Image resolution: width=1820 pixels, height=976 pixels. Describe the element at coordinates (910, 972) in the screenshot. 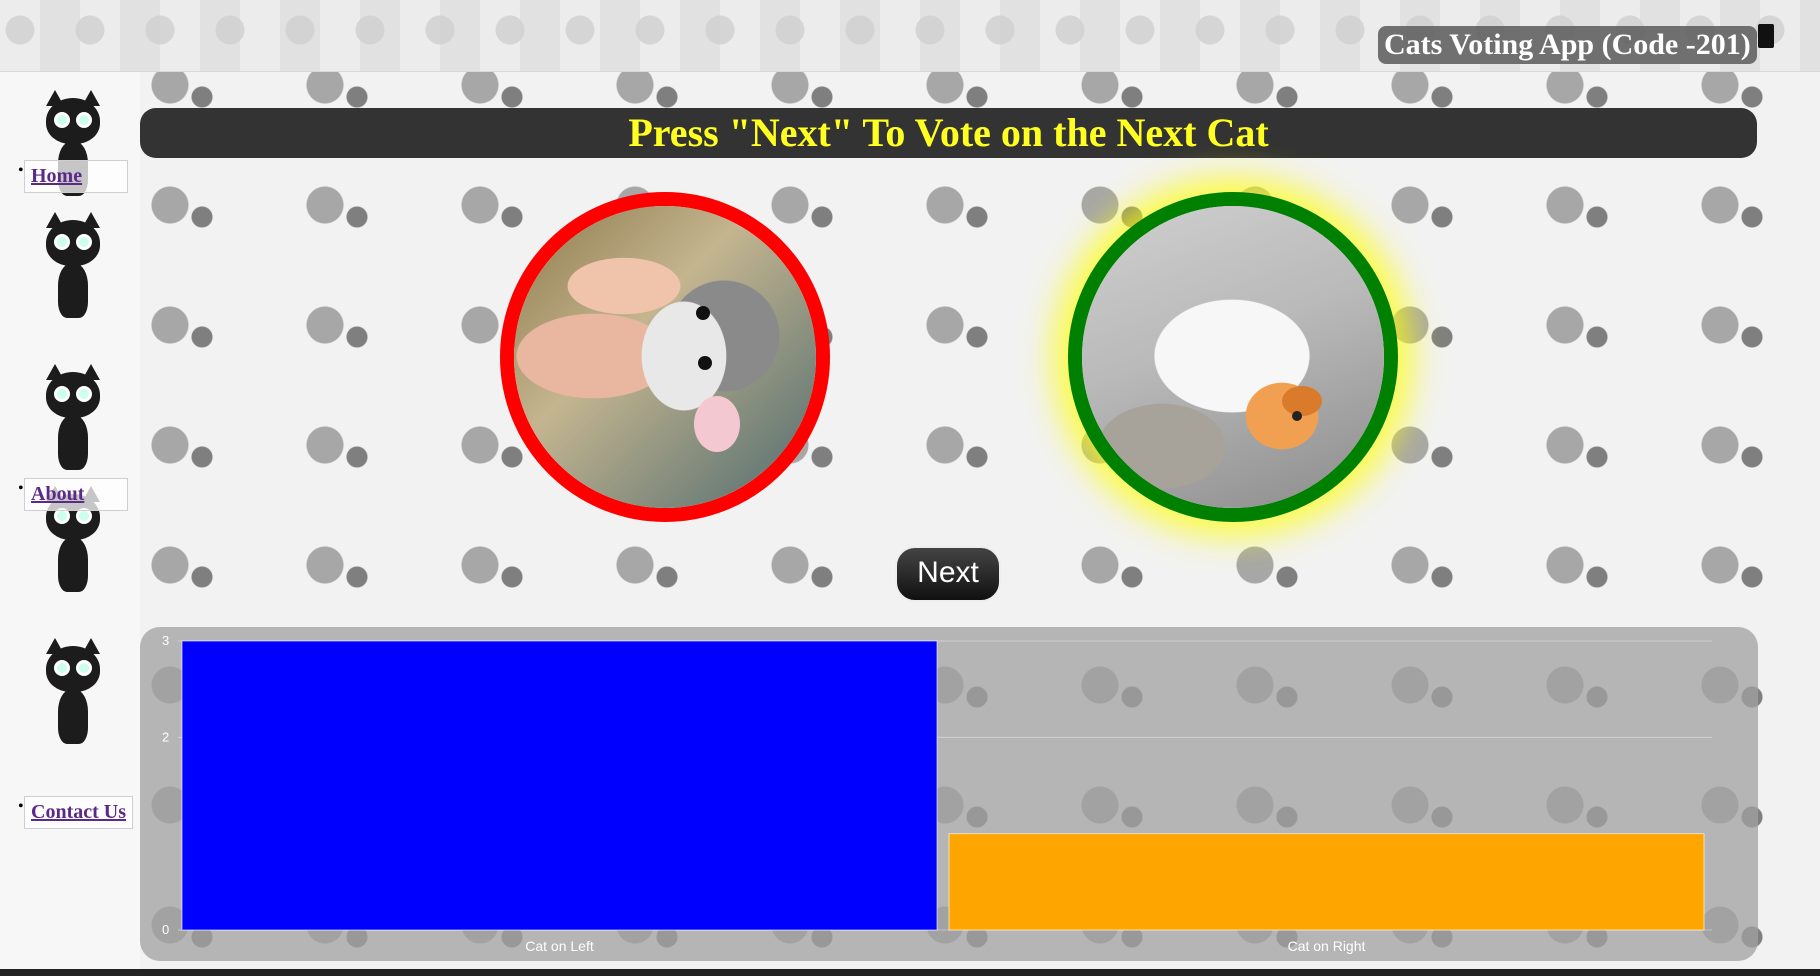

I see `bottom-divider` at that location.